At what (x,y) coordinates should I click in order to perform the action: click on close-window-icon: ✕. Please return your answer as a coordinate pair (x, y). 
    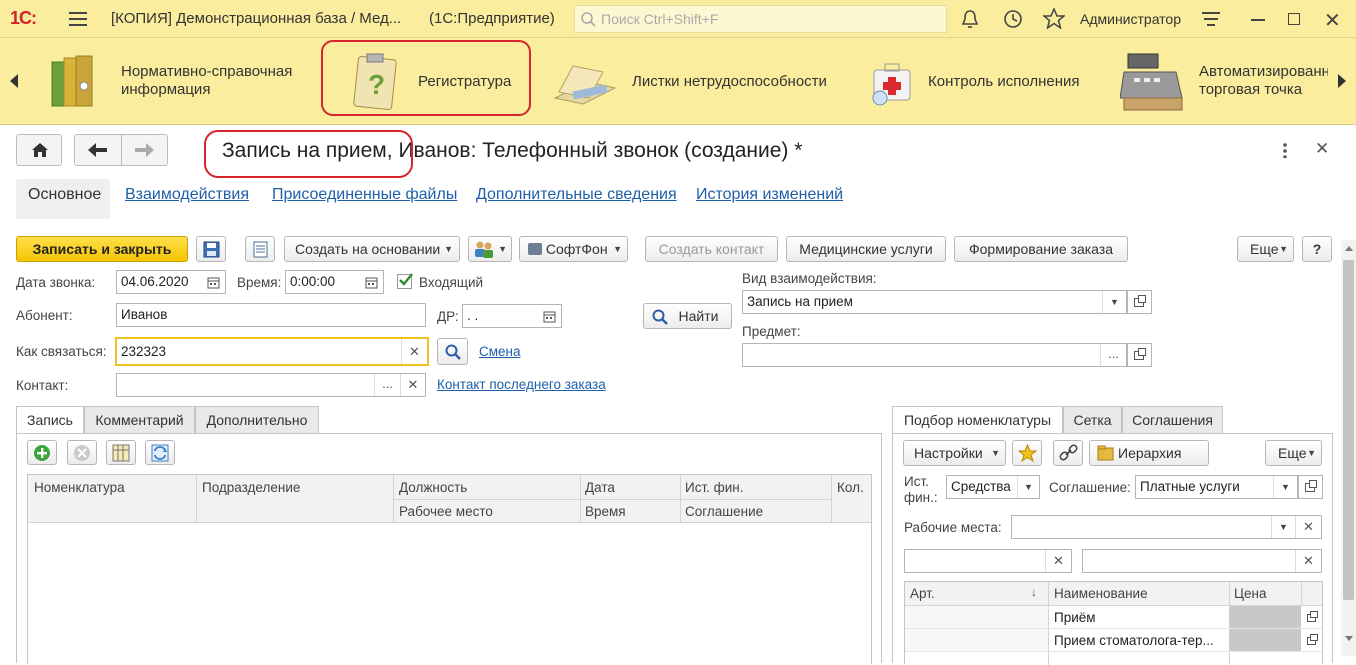
    Looking at the image, I should click on (1332, 20).